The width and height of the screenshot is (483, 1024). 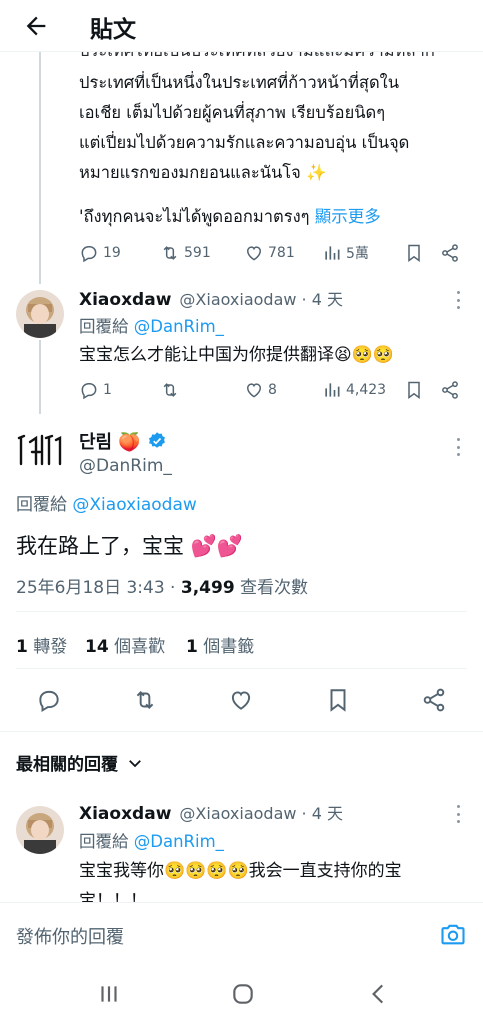 What do you see at coordinates (97, 647) in the screenshot?
I see `like-stat-count: 14` at bounding box center [97, 647].